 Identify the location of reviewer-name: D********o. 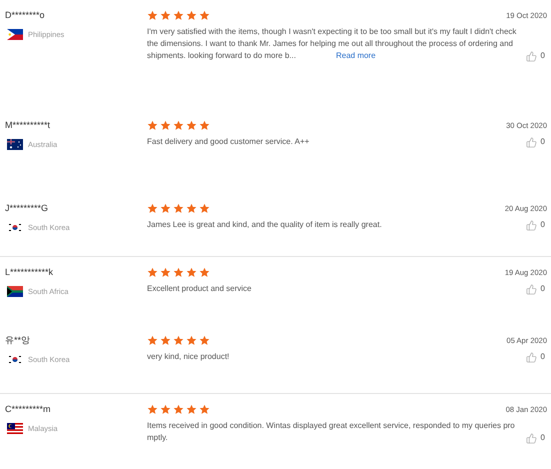
(25, 15).